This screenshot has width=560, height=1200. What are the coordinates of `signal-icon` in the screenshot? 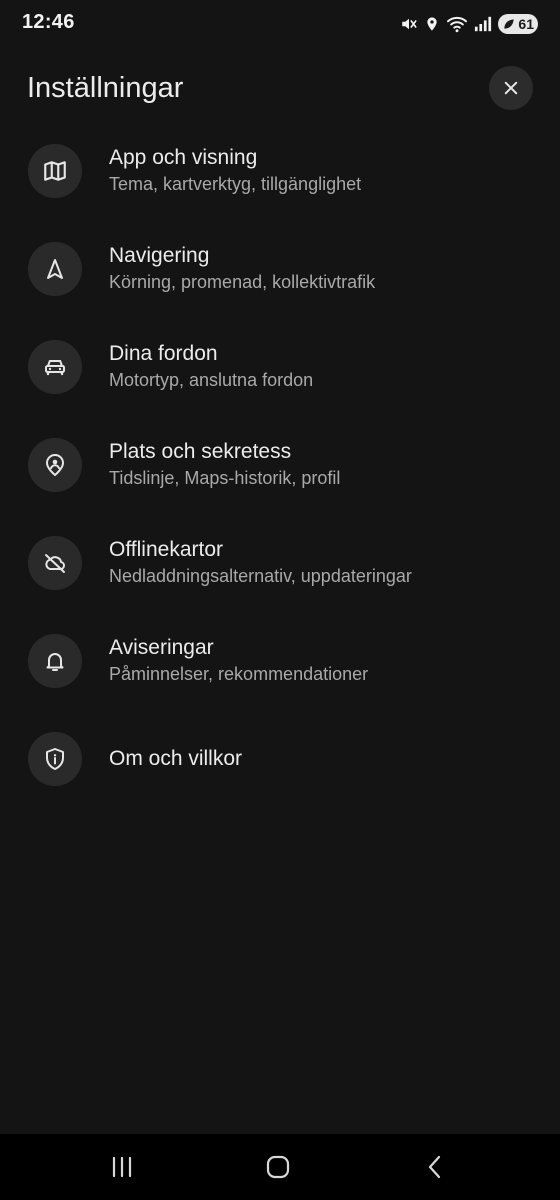 It's located at (483, 24).